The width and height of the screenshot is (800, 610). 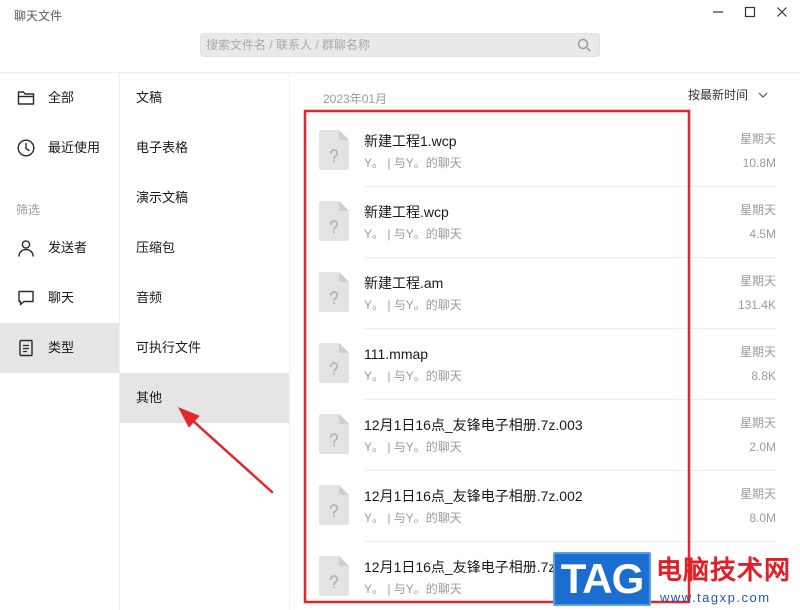 I want to click on file-size: 4.5M, so click(x=762, y=234).